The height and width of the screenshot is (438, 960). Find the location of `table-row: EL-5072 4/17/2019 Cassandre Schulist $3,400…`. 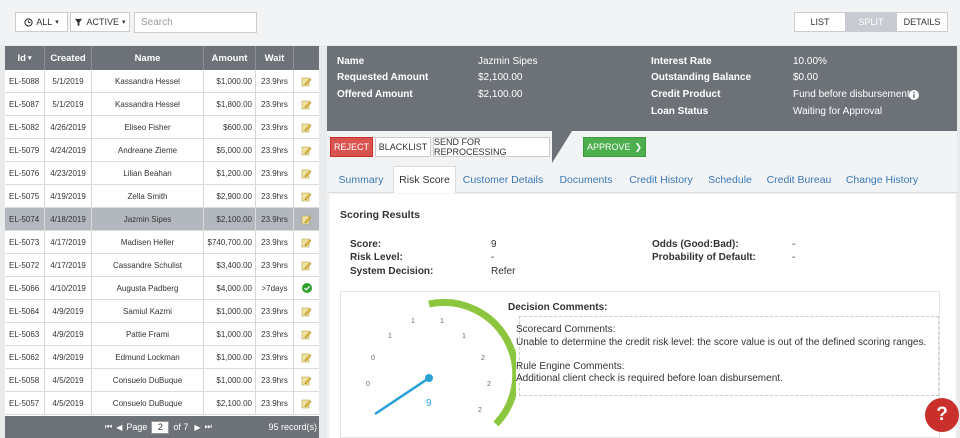

table-row: EL-5072 4/17/2019 Cassandre Schulist $3,400… is located at coordinates (162, 265).